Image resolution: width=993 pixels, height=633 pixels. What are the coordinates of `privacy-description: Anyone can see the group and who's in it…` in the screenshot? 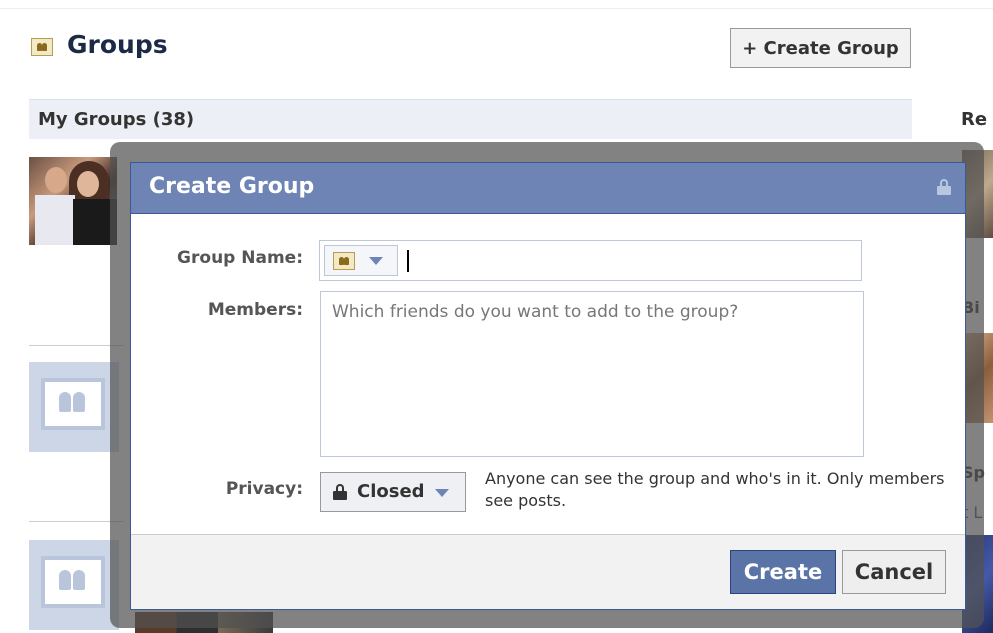 It's located at (715, 489).